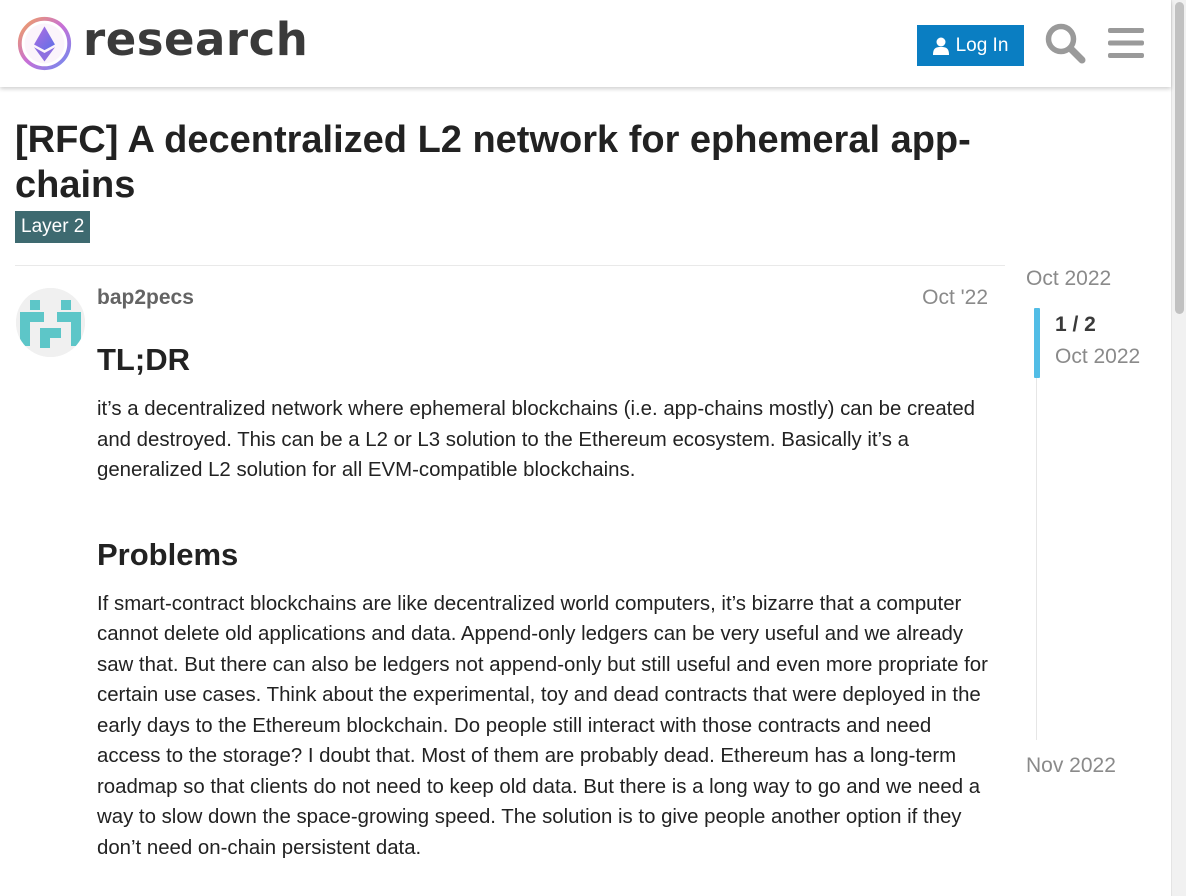 The image size is (1186, 896). I want to click on site-header: research Log In, so click(585, 43).